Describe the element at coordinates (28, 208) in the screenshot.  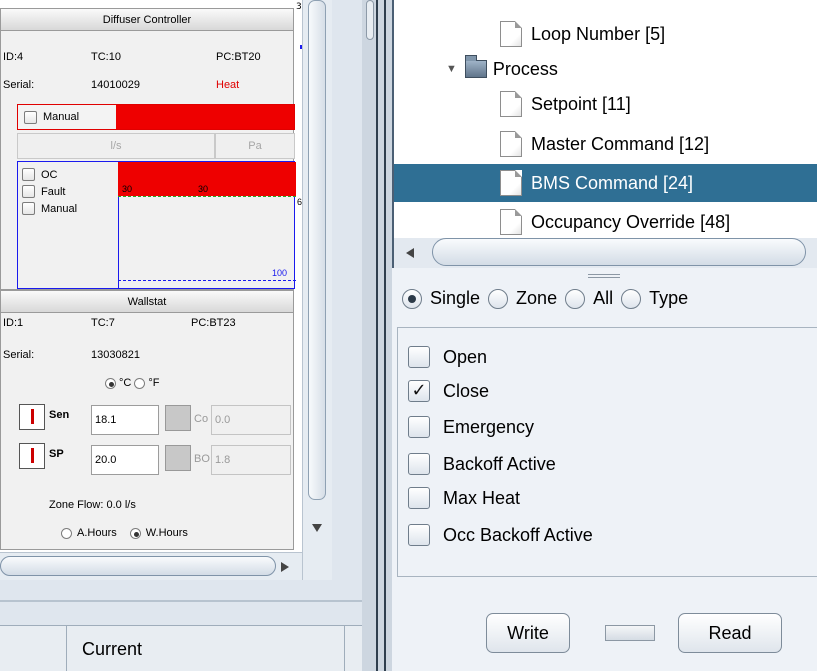
I see `manual2-checkbox` at that location.